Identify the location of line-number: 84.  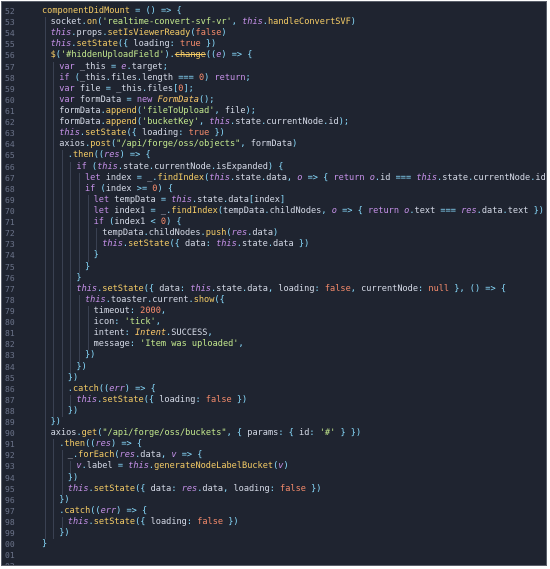
(10, 367).